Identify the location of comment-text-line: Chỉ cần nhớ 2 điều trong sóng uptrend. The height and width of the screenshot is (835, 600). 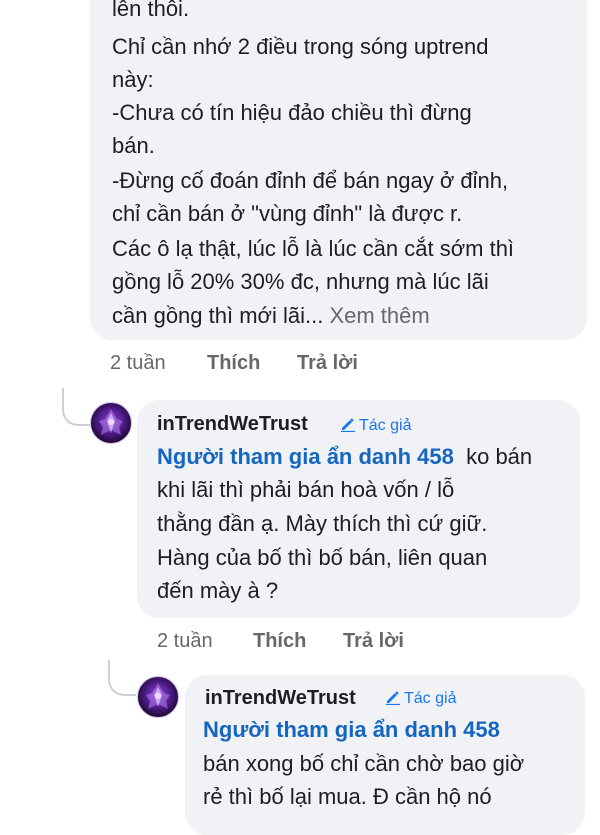
(300, 46).